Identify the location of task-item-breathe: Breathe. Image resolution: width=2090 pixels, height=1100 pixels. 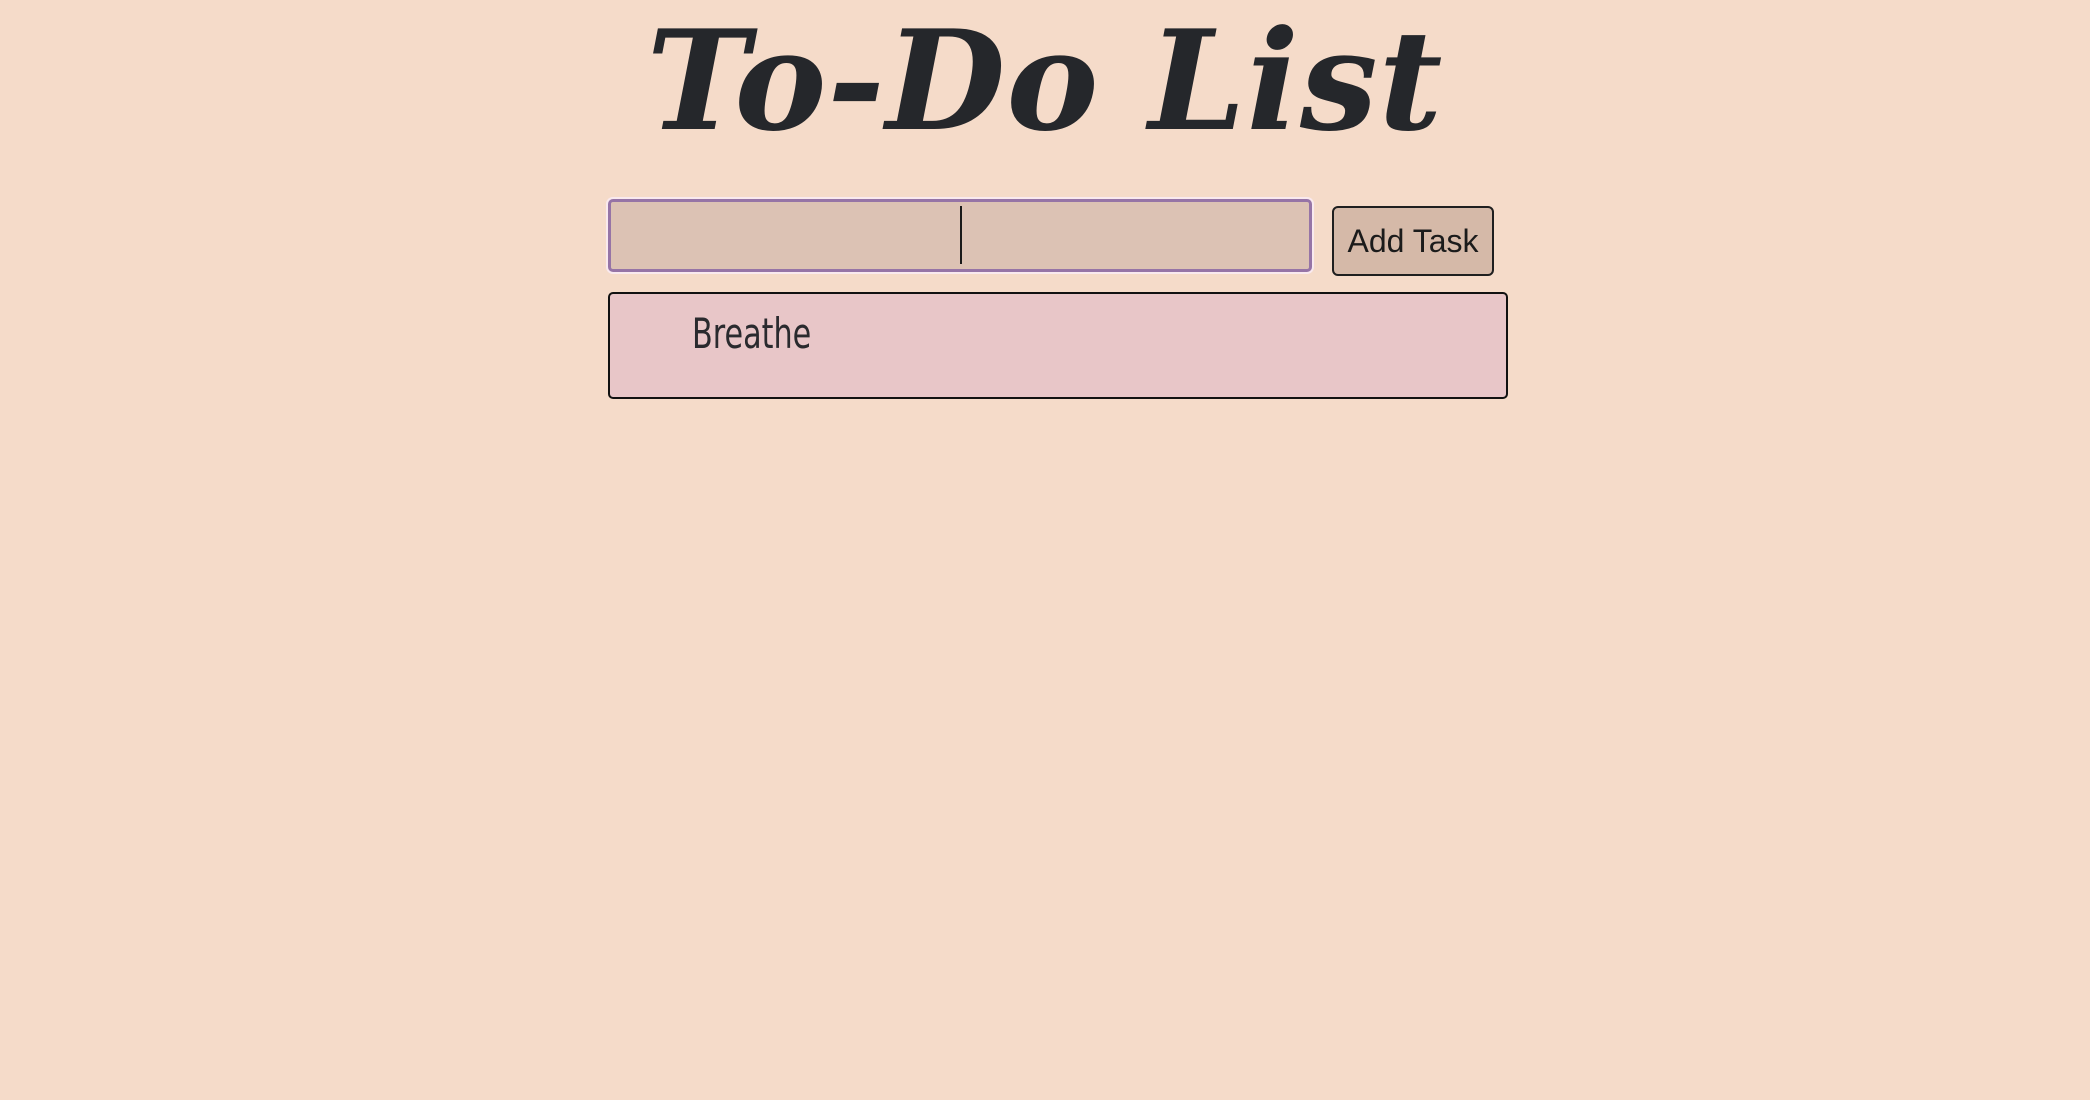
(751, 334).